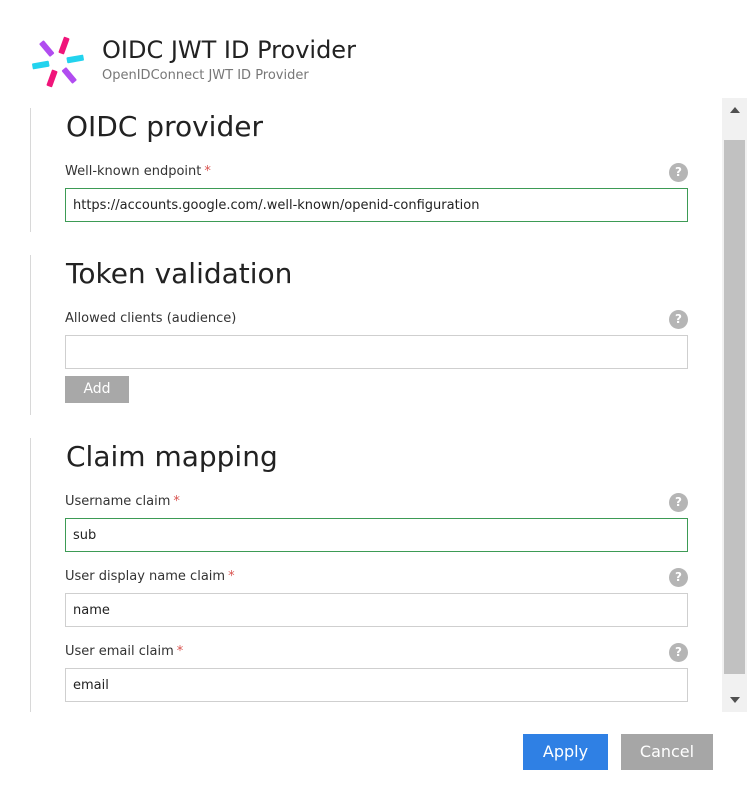 The width and height of the screenshot is (747, 790). Describe the element at coordinates (565, 752) in the screenshot. I see `apply-button: Apply` at that location.